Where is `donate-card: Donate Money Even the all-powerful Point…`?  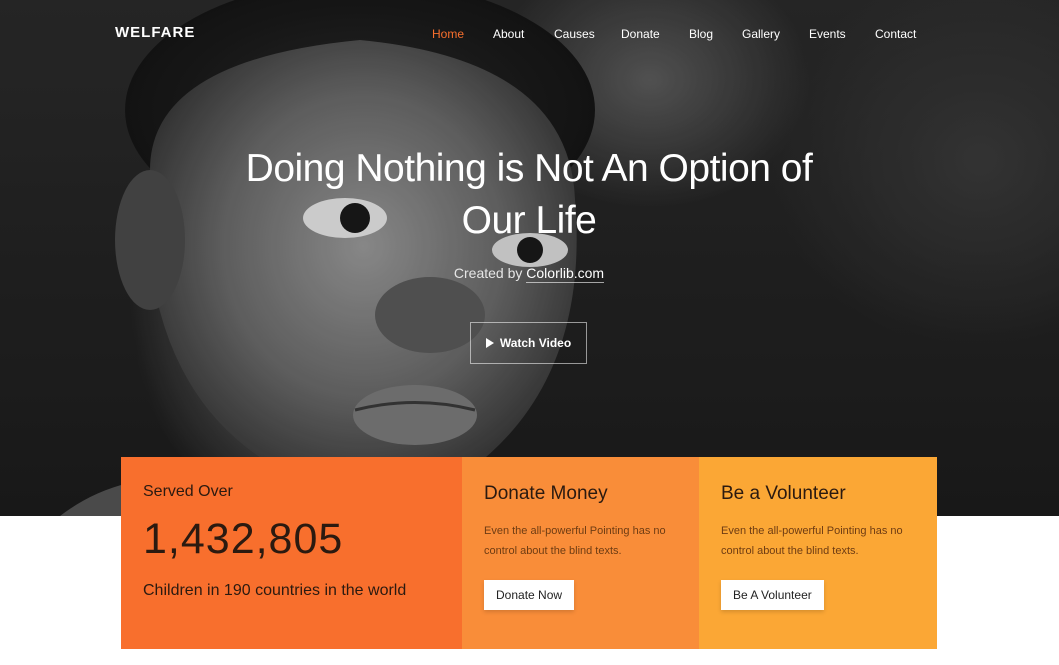 donate-card: Donate Money Even the all-powerful Point… is located at coordinates (580, 553).